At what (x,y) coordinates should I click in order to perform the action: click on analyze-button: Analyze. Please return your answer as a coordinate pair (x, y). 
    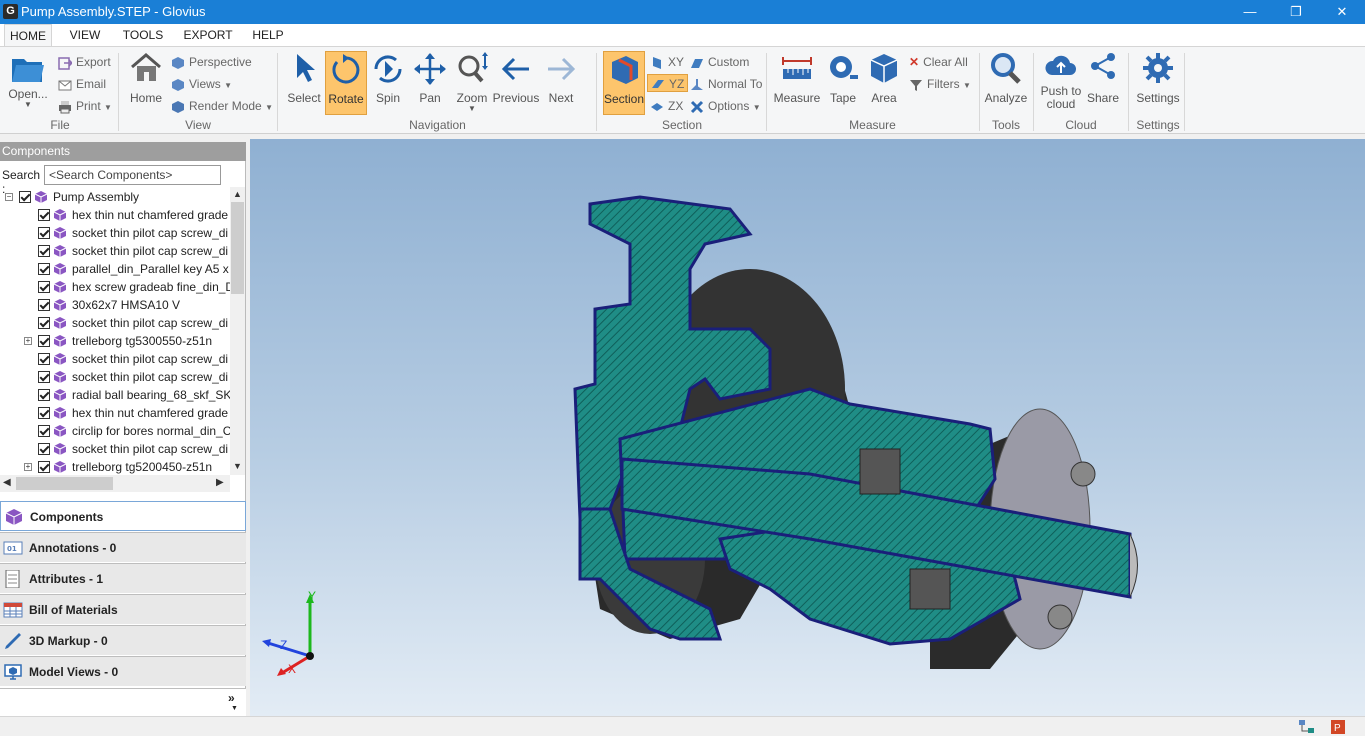
    Looking at the image, I should click on (1006, 83).